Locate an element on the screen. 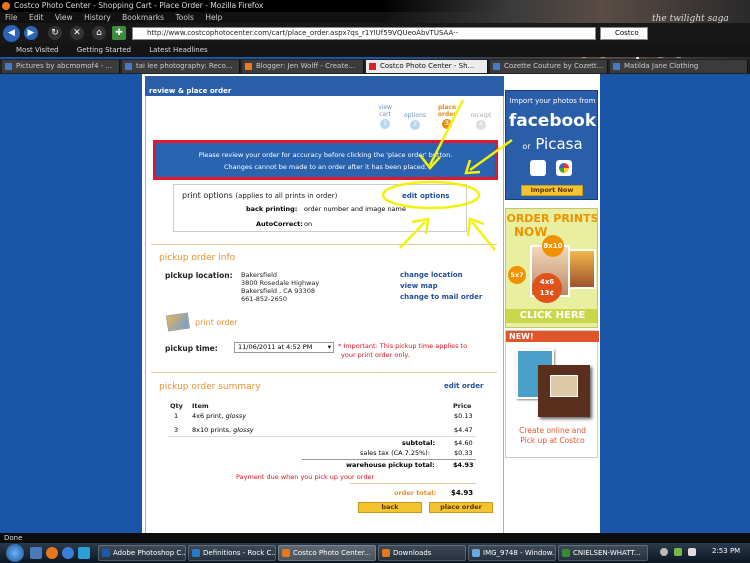  step-view-cart: view cart 1 is located at coordinates (385, 116).